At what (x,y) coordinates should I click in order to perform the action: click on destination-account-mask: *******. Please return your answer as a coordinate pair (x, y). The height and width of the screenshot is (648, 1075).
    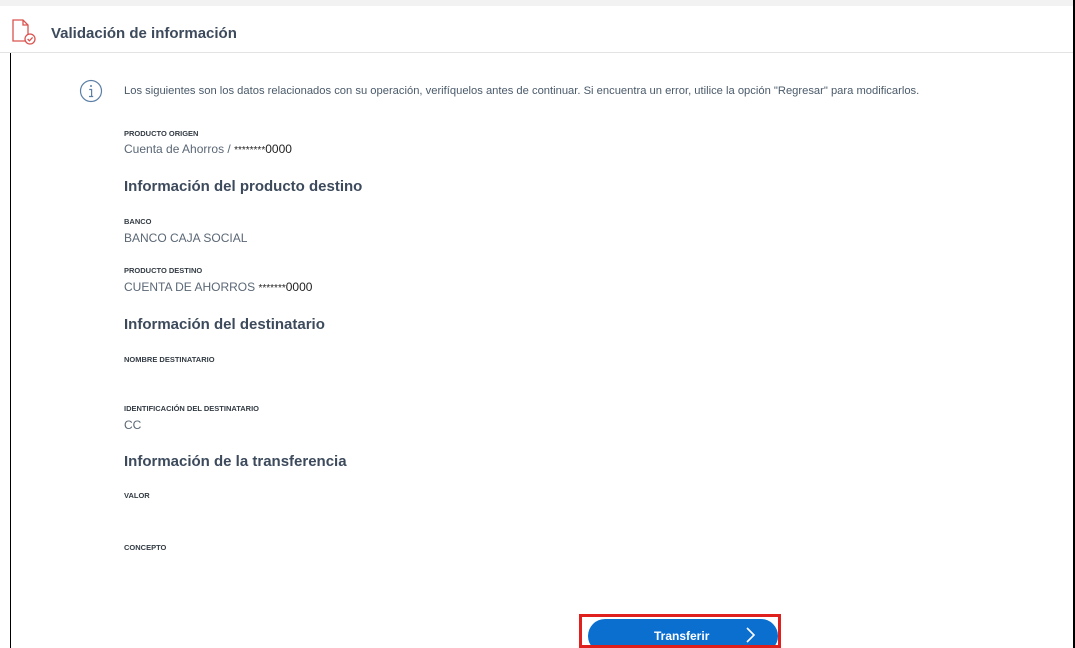
    Looking at the image, I should click on (272, 288).